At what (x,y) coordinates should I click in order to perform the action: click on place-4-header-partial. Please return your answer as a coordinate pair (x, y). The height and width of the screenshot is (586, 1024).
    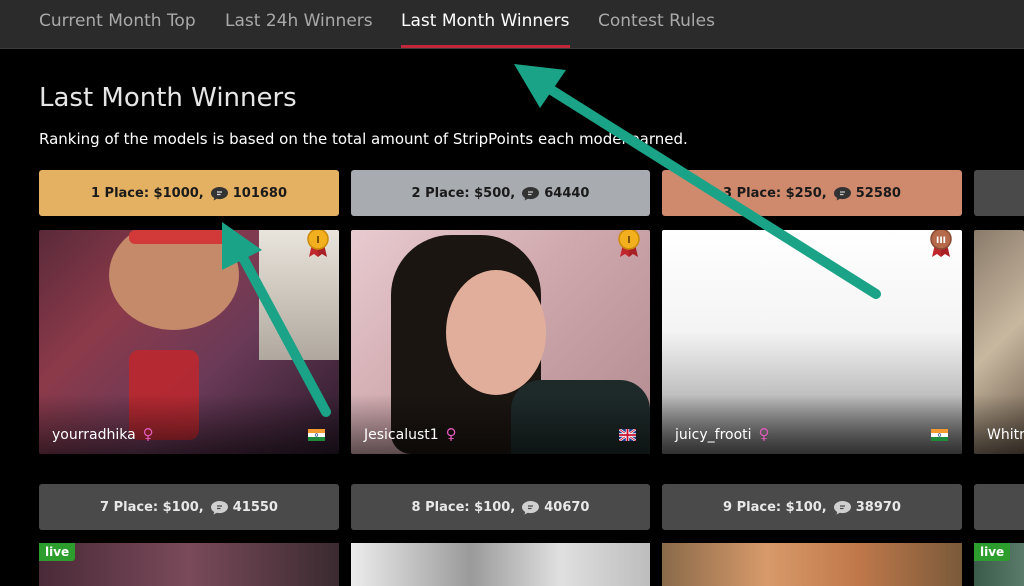
    Looking at the image, I should click on (999, 193).